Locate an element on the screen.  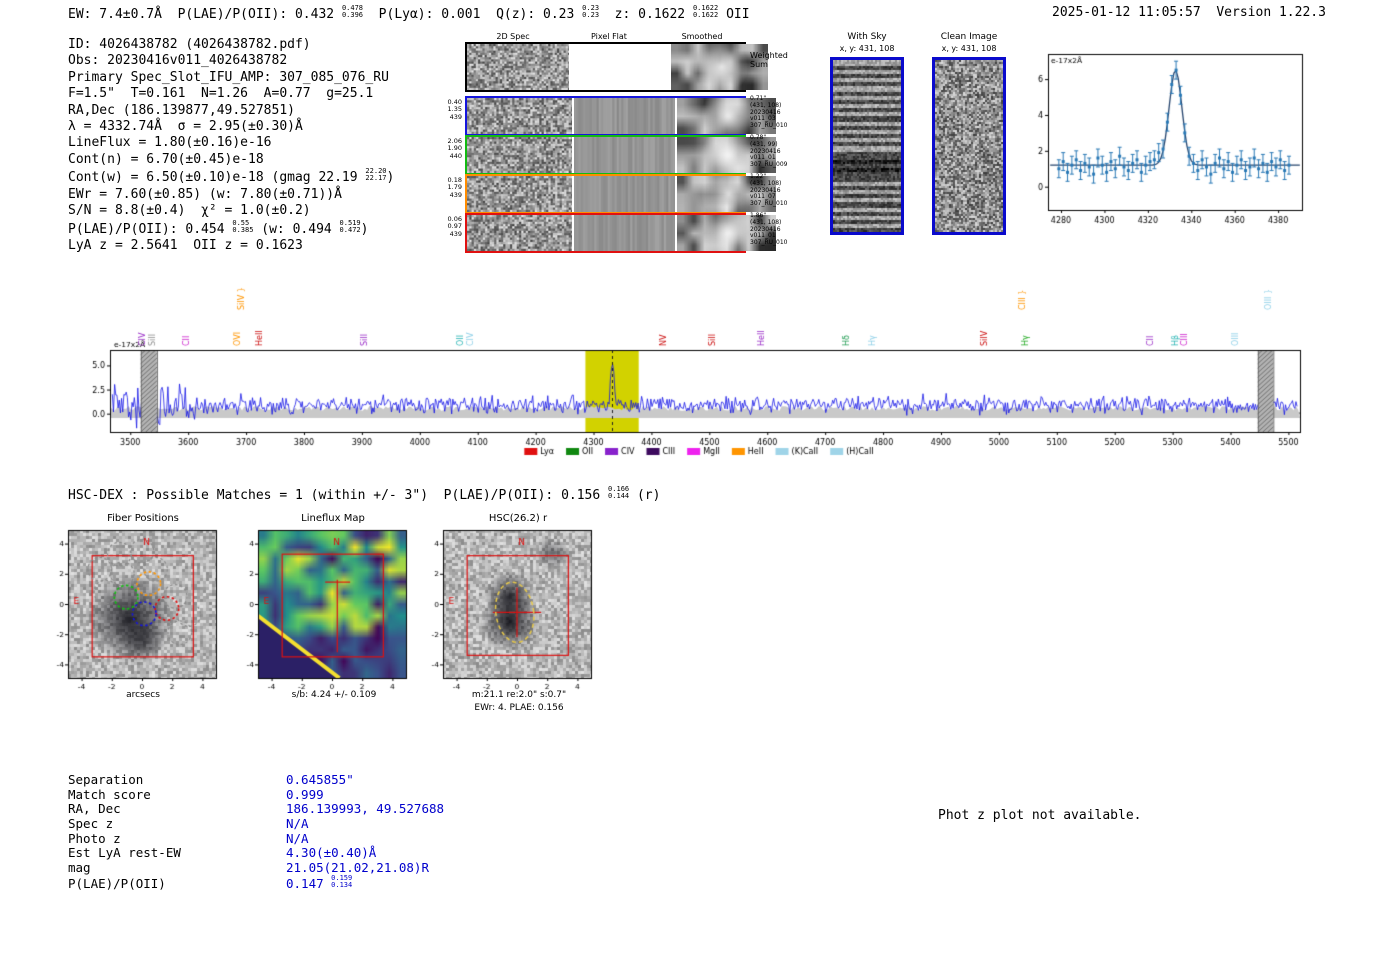
table-row-label: Match score is located at coordinates (109, 794).